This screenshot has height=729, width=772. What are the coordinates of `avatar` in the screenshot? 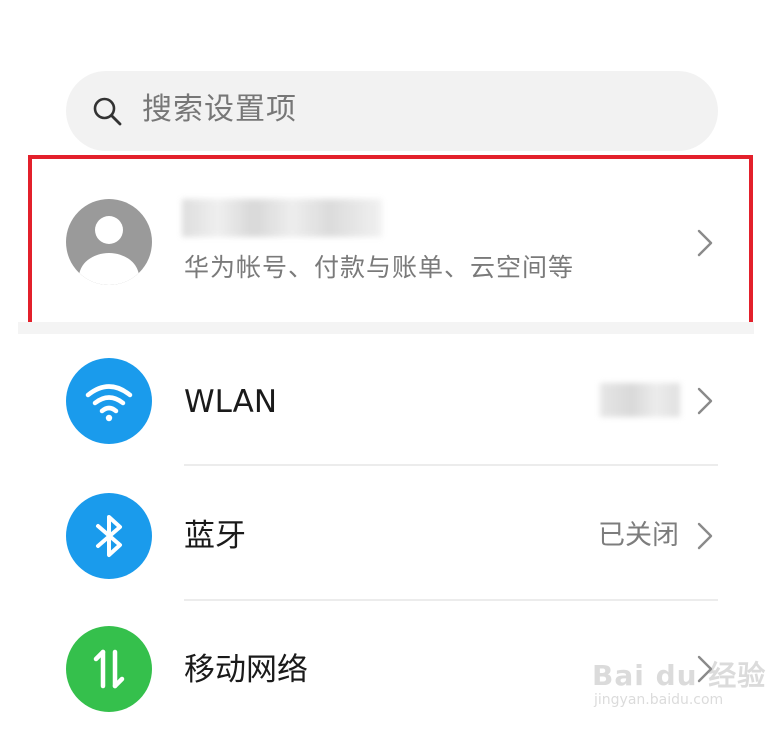 It's located at (109, 242).